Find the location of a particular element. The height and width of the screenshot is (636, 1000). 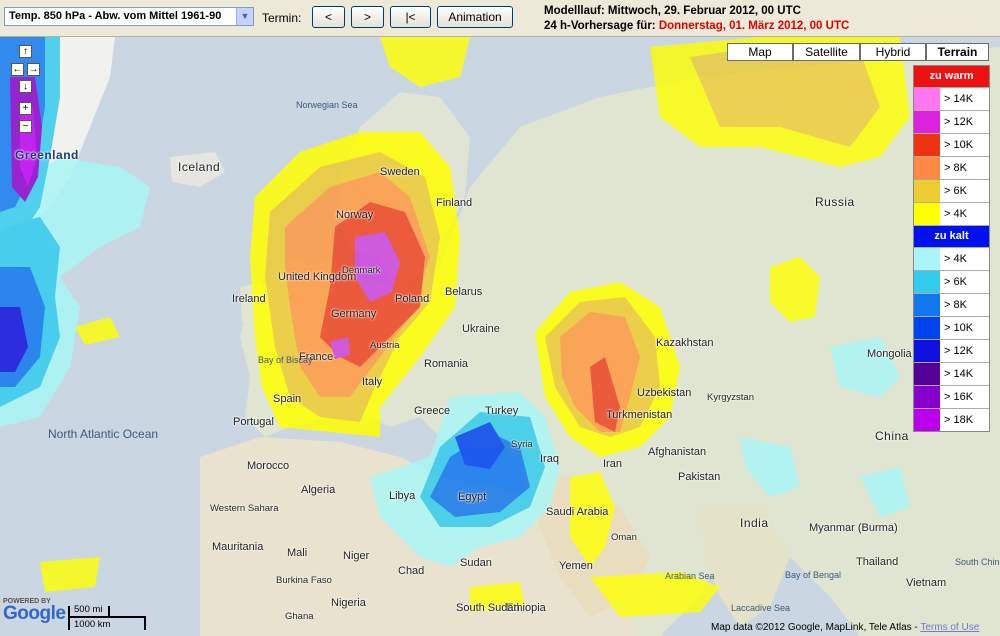

label-algeria: Algeria is located at coordinates (318, 490).